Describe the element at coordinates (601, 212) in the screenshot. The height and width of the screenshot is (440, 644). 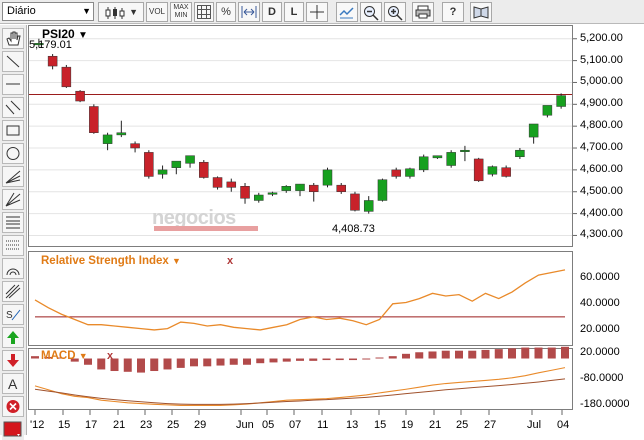
I see `price-tick-label: 4,400.00` at that location.